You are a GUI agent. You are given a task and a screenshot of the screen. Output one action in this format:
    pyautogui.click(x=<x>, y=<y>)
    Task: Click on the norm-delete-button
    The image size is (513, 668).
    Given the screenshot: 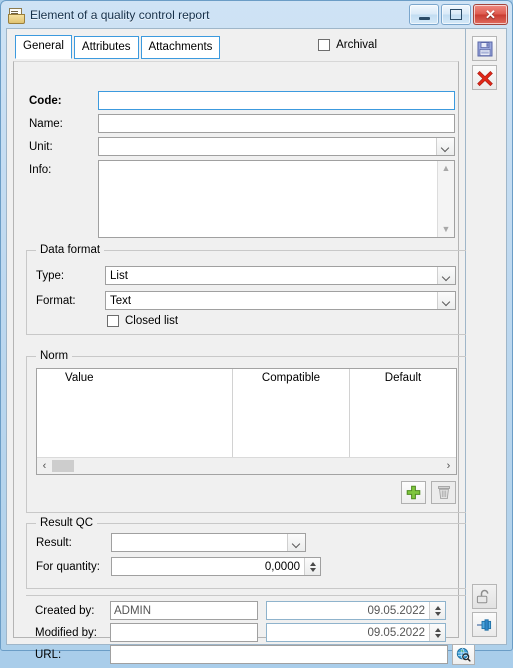 What is the action you would take?
    pyautogui.click(x=443, y=492)
    